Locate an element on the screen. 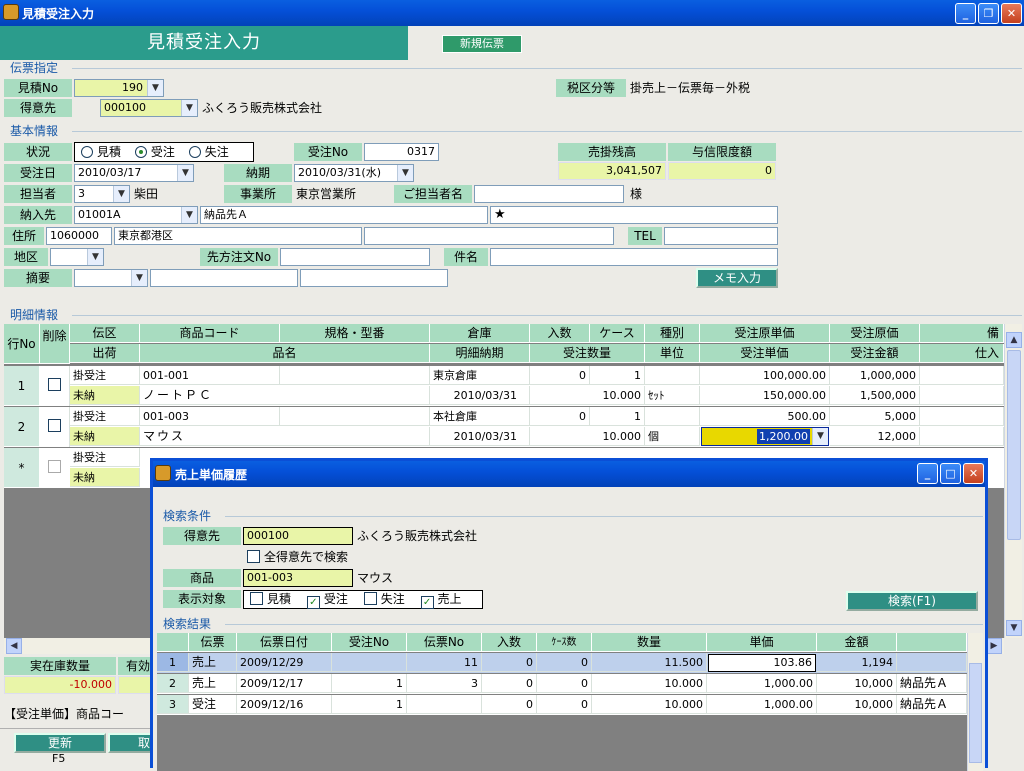 This screenshot has width=1024, height=771. target-uriage-checkbox: ✓ 売上 is located at coordinates (441, 600).